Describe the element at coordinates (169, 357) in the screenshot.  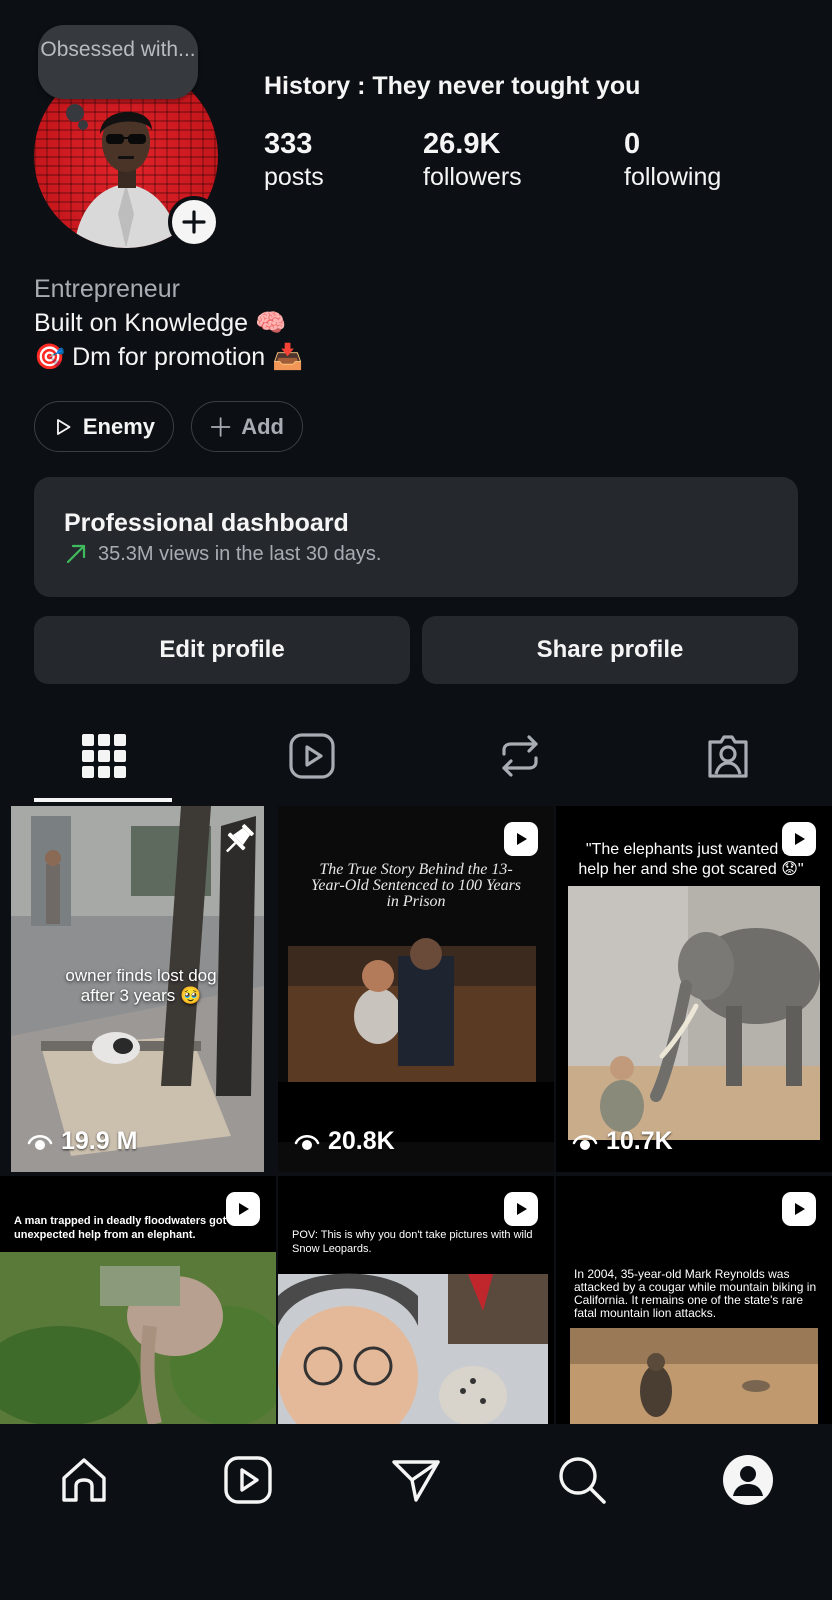
I see `bio-line-2: 🎯 Dm for promotion 📥` at that location.